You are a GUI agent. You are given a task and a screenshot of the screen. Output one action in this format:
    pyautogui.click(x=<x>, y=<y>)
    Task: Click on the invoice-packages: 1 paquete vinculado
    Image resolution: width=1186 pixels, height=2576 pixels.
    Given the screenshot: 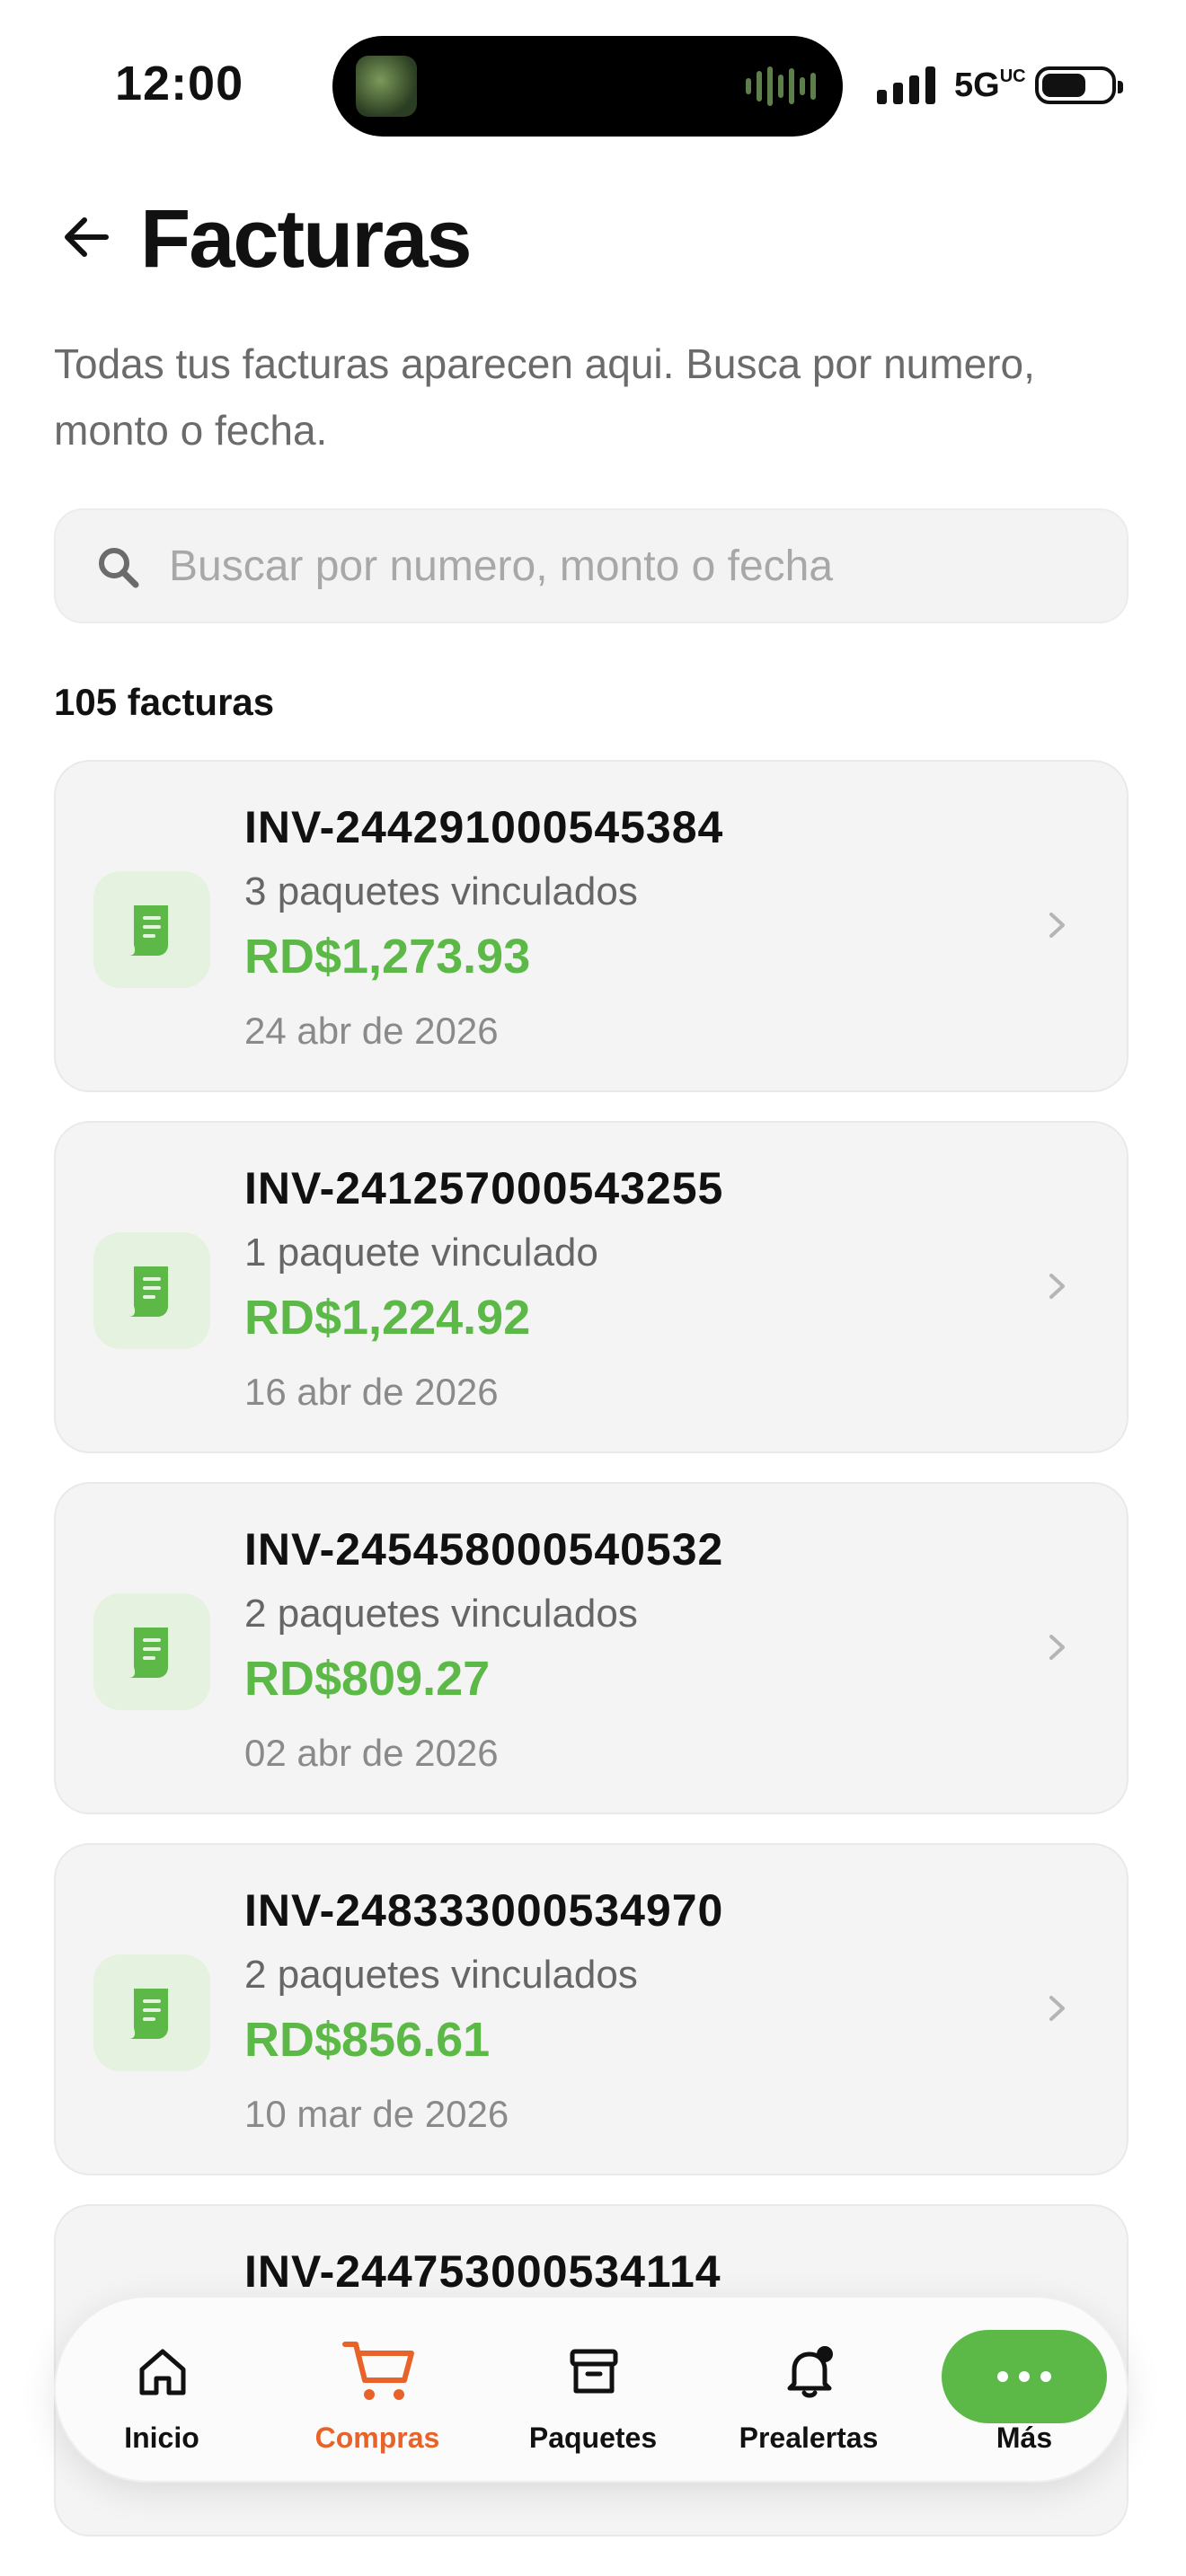 What is the action you would take?
    pyautogui.click(x=421, y=1253)
    